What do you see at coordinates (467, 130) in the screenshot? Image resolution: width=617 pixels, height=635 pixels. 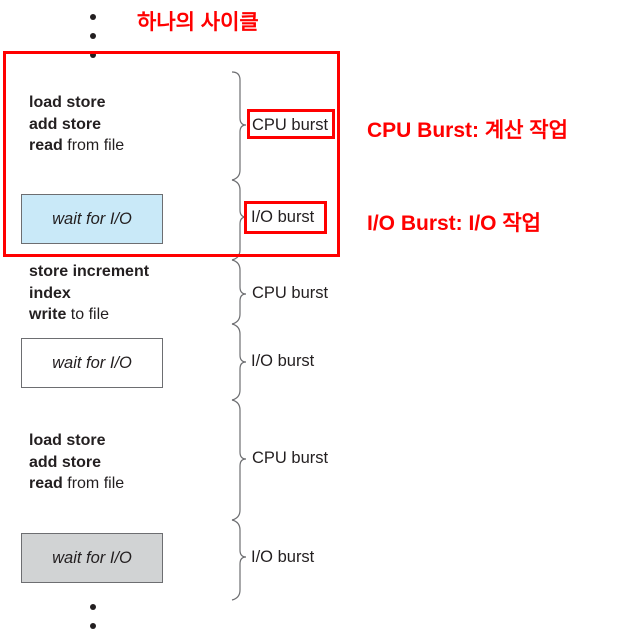 I see `cpu-burst-annotation: CPU Burst: 계산 작업` at bounding box center [467, 130].